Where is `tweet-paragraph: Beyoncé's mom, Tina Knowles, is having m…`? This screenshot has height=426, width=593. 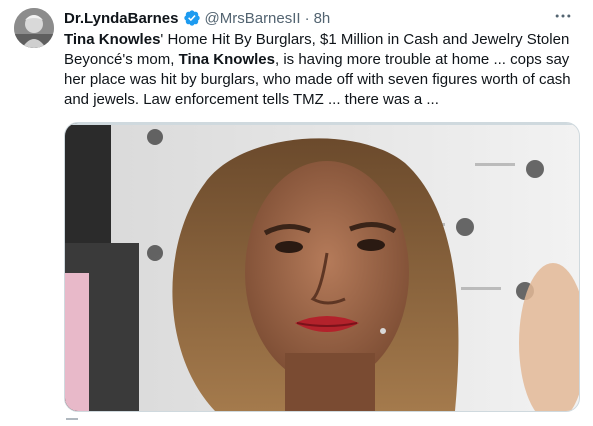
tweet-paragraph: Beyoncé's mom, Tina Knowles, is having m… is located at coordinates (324, 80).